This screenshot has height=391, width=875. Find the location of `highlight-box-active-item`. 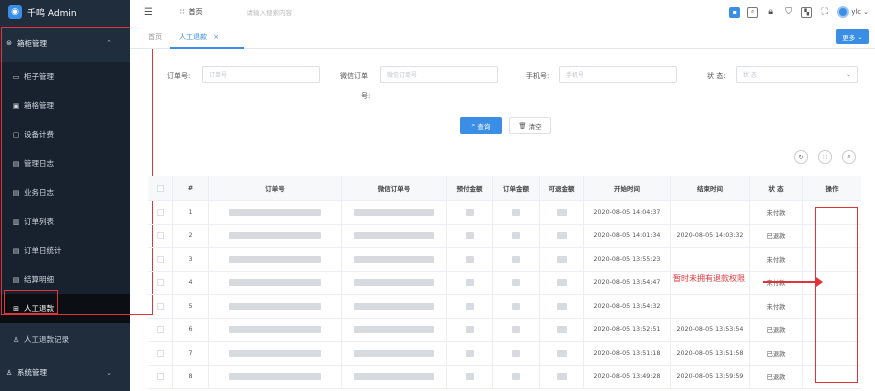

highlight-box-active-item is located at coordinates (31, 302).